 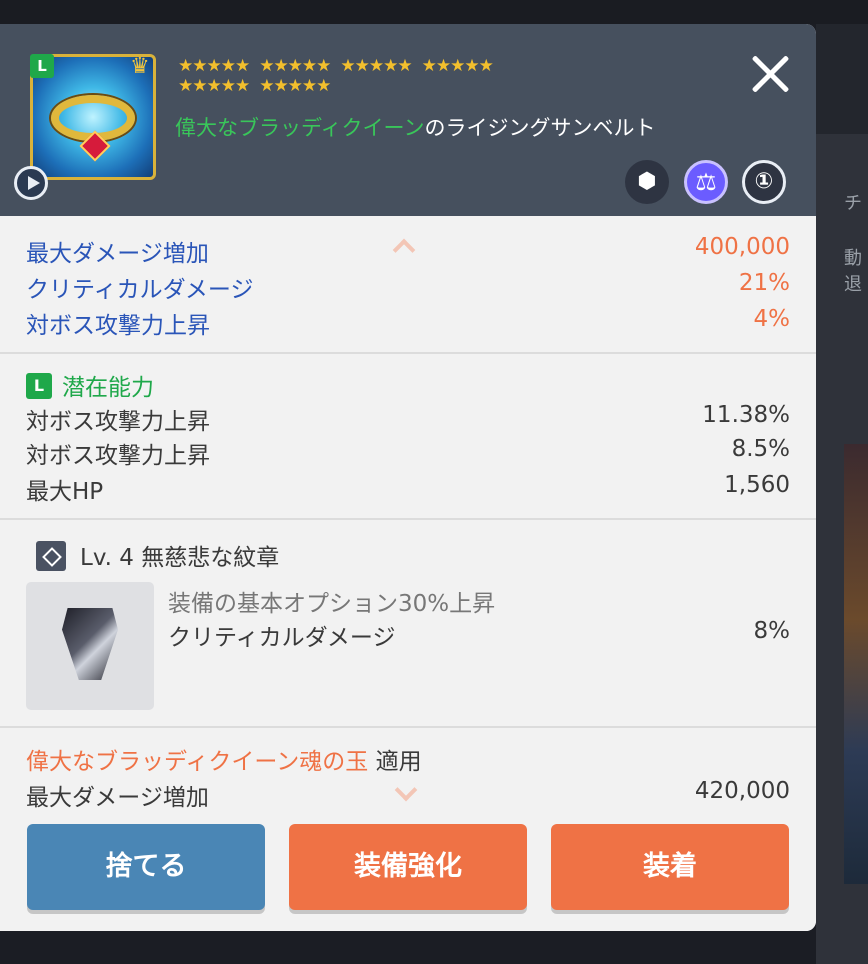 What do you see at coordinates (670, 867) in the screenshot?
I see `equip-button: 装着` at bounding box center [670, 867].